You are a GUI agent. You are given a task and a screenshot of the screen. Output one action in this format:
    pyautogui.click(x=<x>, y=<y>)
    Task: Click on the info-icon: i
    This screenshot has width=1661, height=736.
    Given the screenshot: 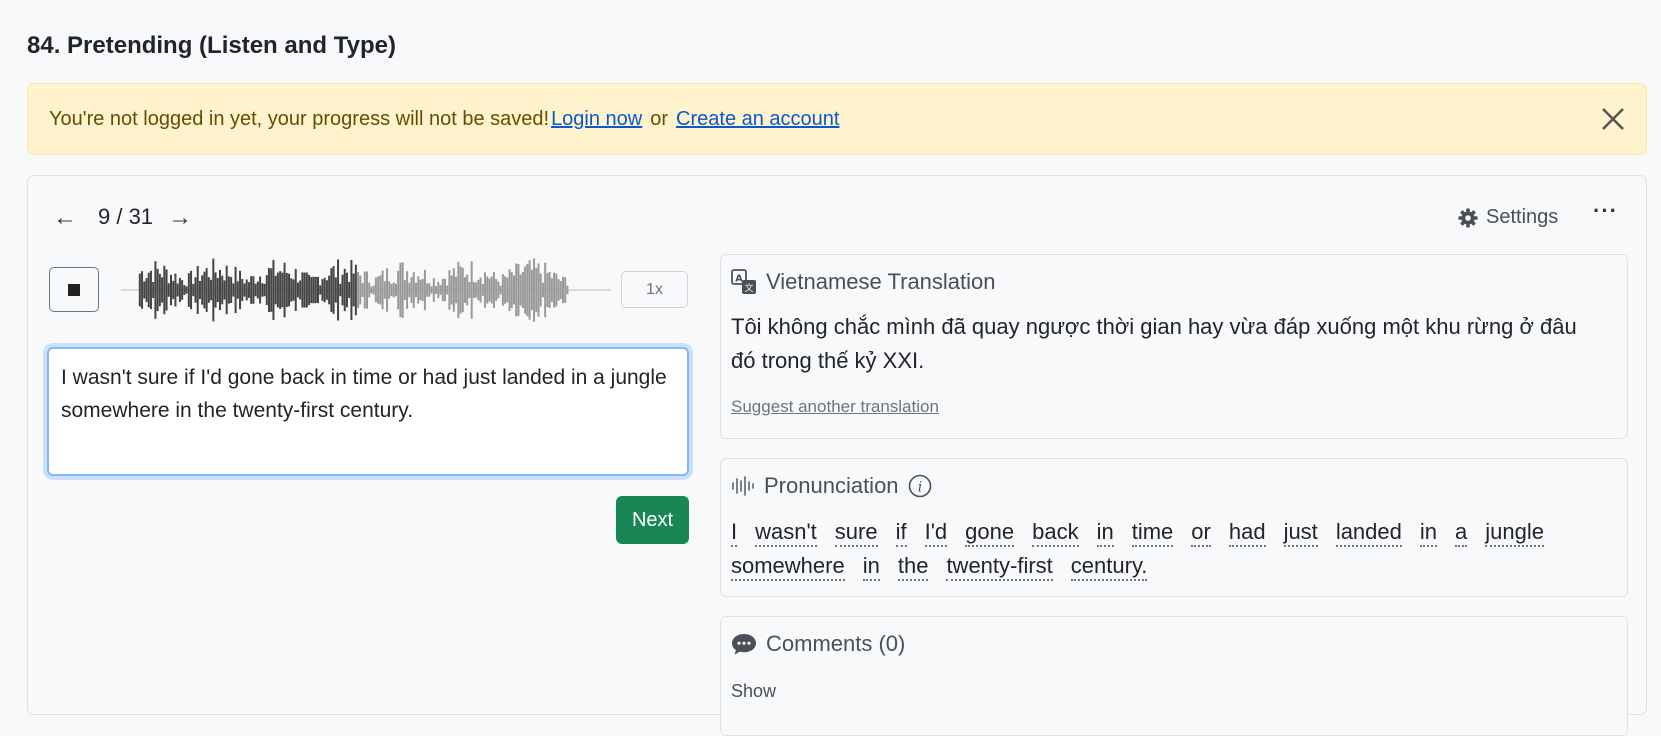 What is the action you would take?
    pyautogui.click(x=920, y=486)
    